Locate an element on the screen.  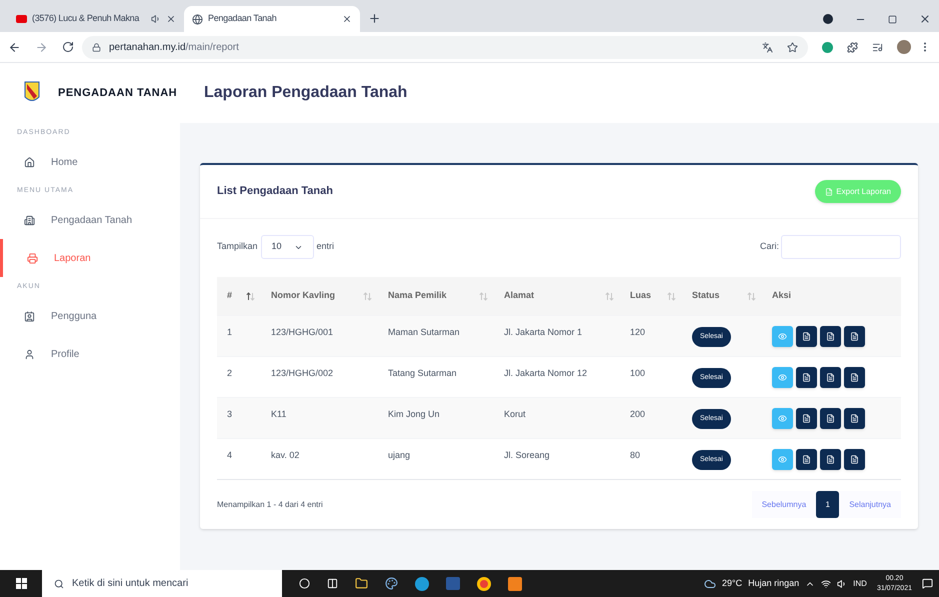
table-cell: Tatang Sutarman is located at coordinates (422, 373).